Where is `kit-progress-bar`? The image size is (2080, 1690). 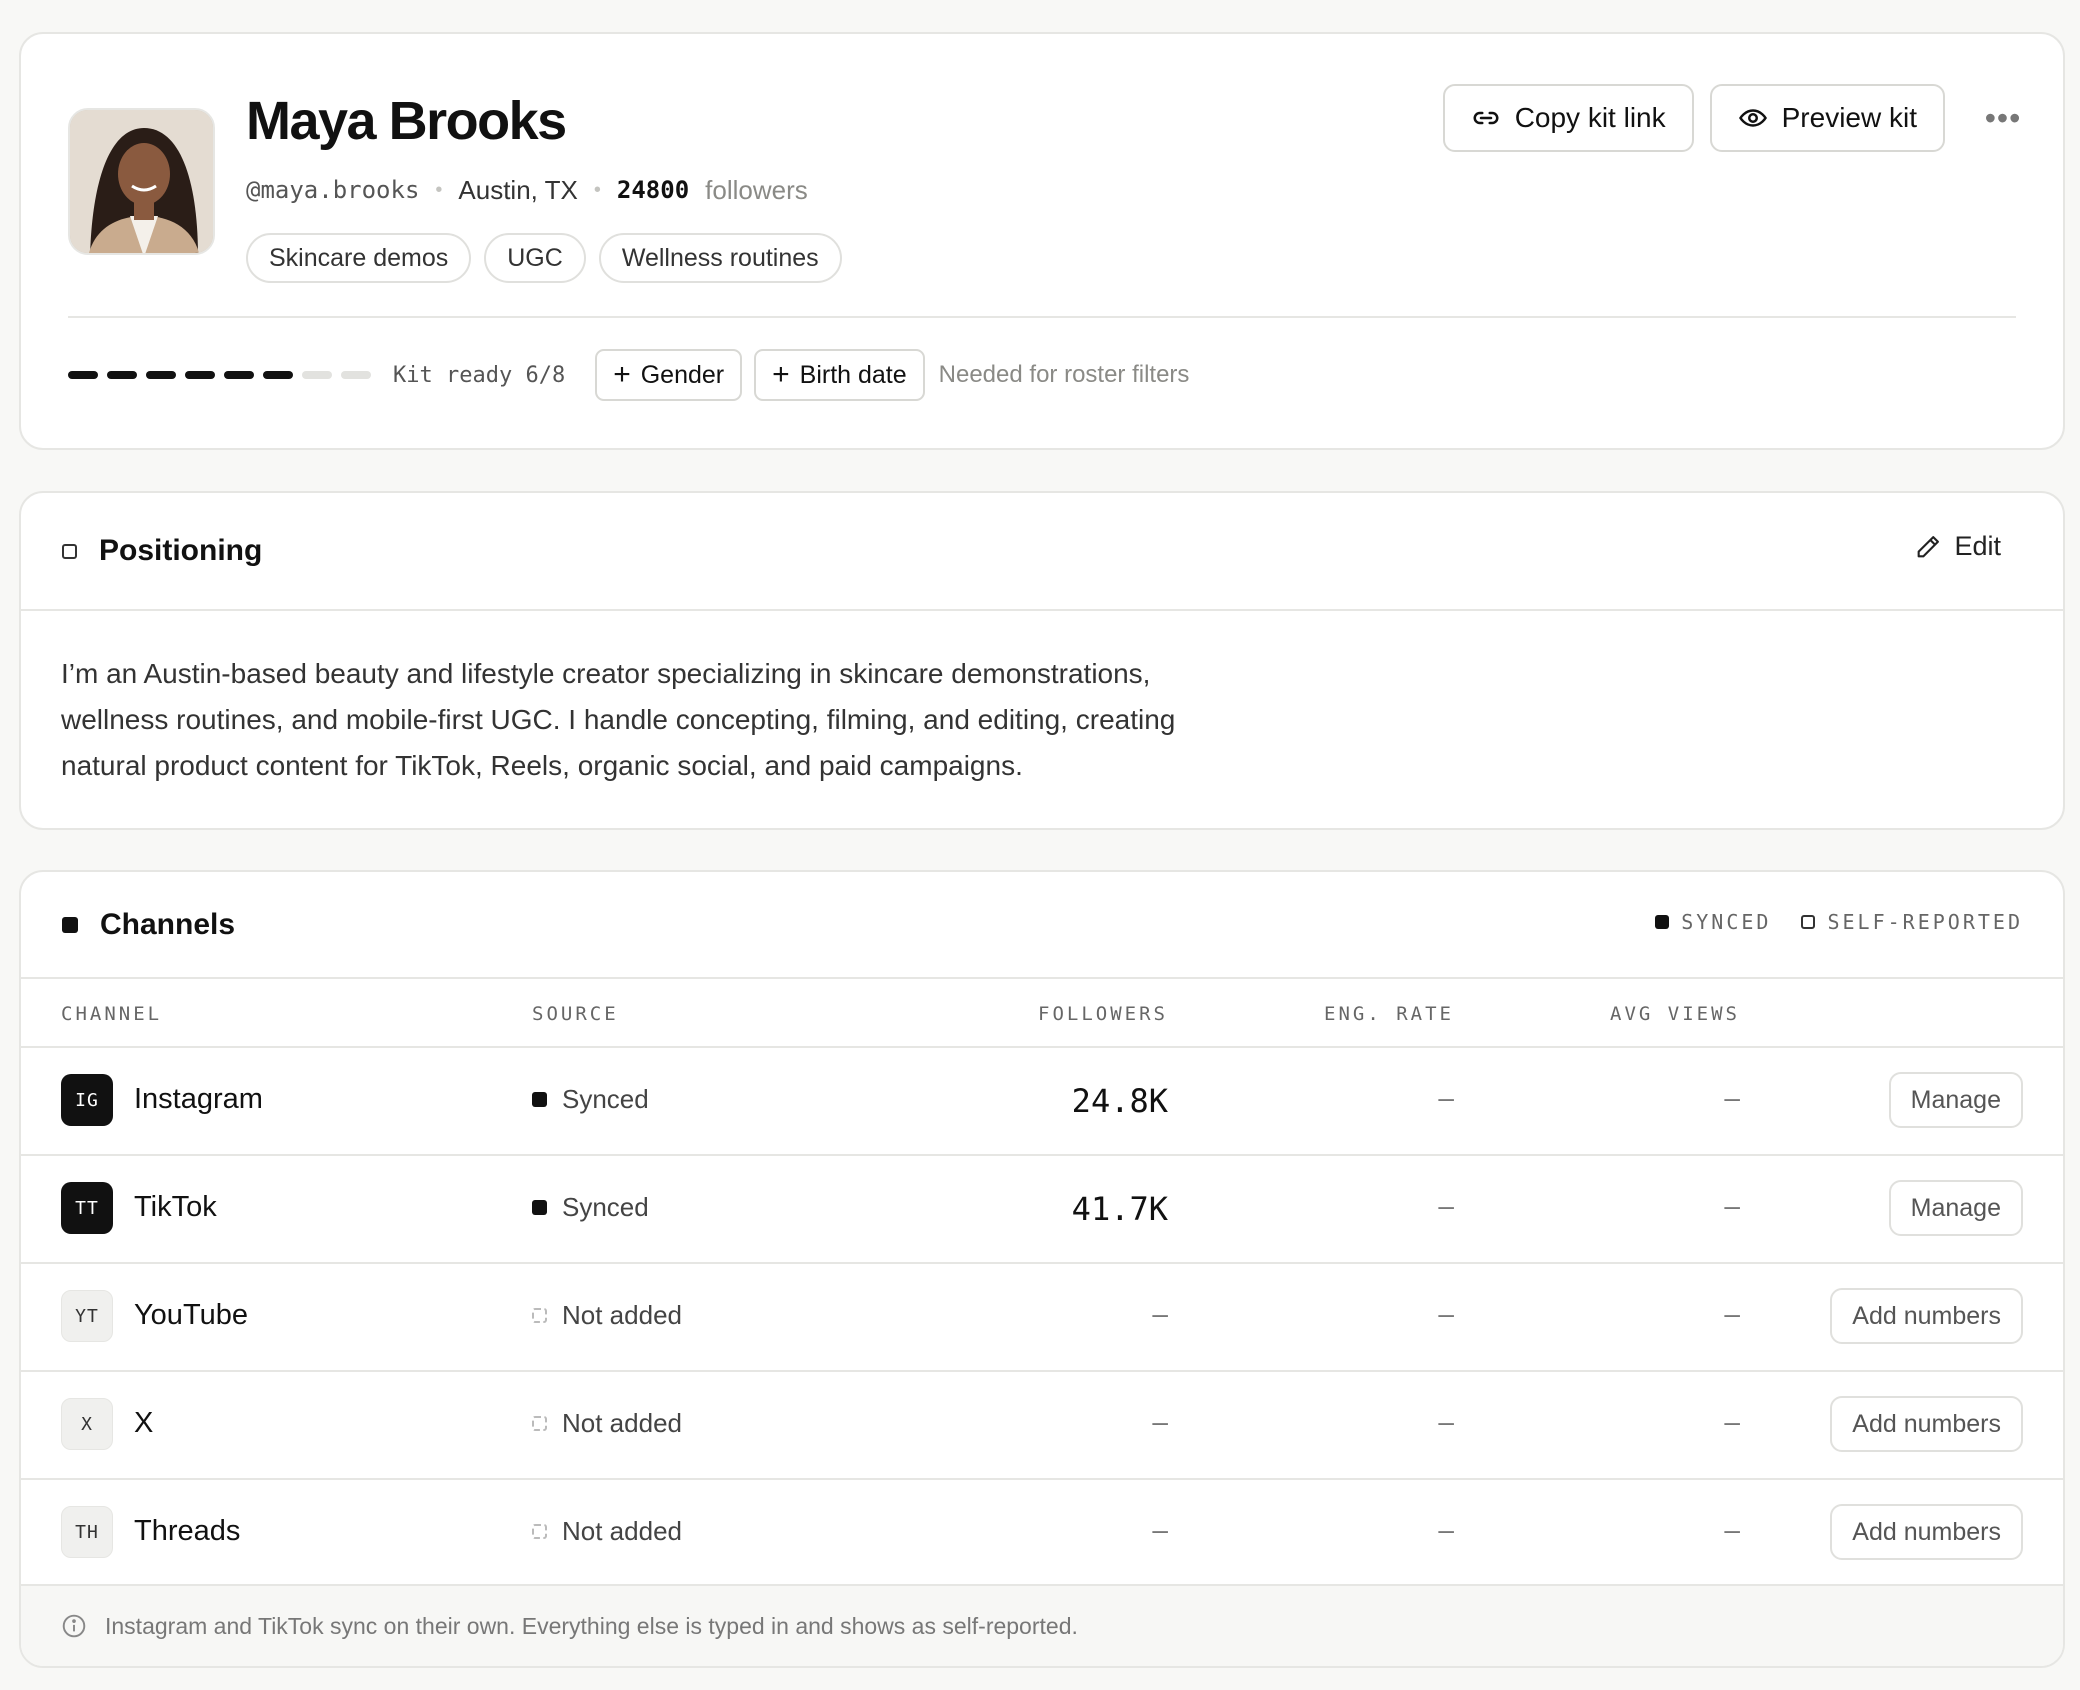 kit-progress-bar is located at coordinates (219, 375).